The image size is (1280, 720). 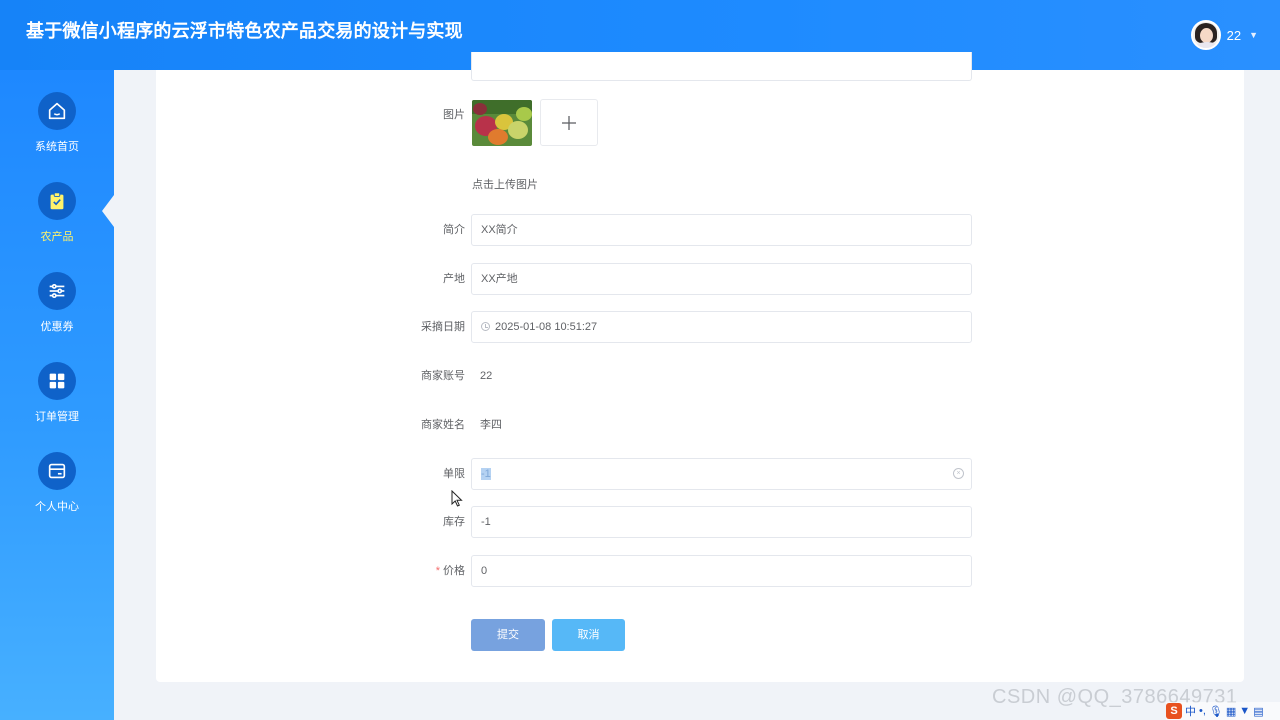 I want to click on stock-input: -1, so click(x=721, y=522).